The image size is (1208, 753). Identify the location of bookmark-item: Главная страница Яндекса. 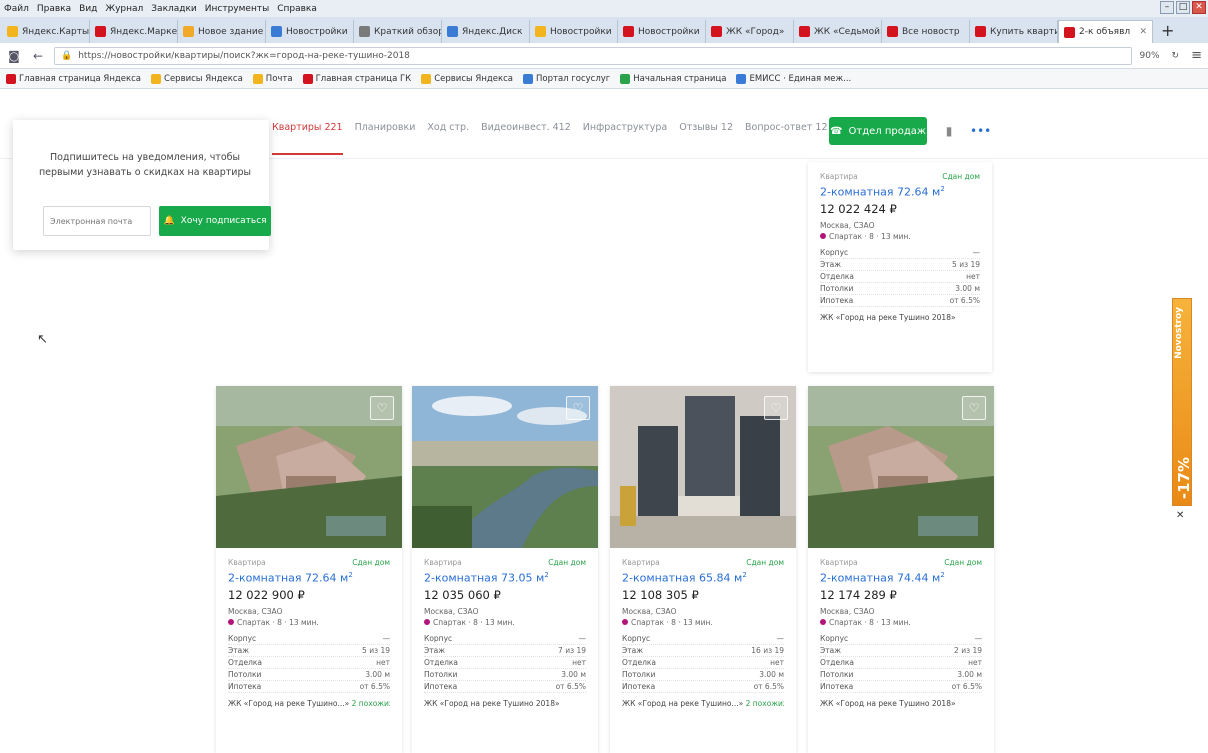
(73, 78).